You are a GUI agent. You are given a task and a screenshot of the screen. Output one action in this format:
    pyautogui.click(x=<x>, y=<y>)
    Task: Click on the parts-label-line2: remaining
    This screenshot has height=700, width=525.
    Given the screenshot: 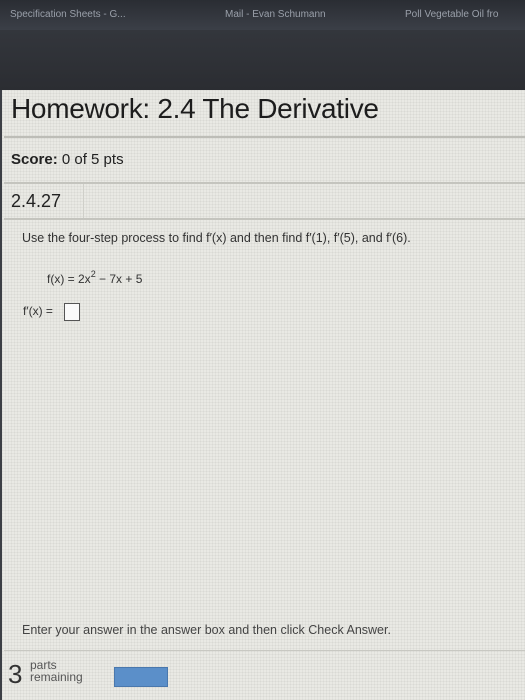 What is the action you would take?
    pyautogui.click(x=56, y=677)
    